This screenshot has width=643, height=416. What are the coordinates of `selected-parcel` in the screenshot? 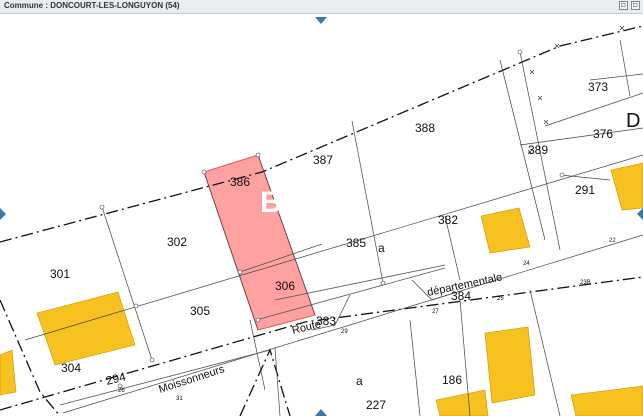 It's located at (259, 242).